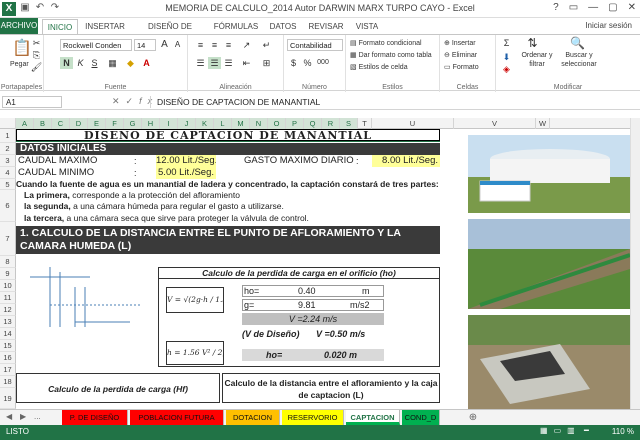 The height and width of the screenshot is (440, 640). What do you see at coordinates (151, 123) in the screenshot?
I see `column-header: H` at bounding box center [151, 123].